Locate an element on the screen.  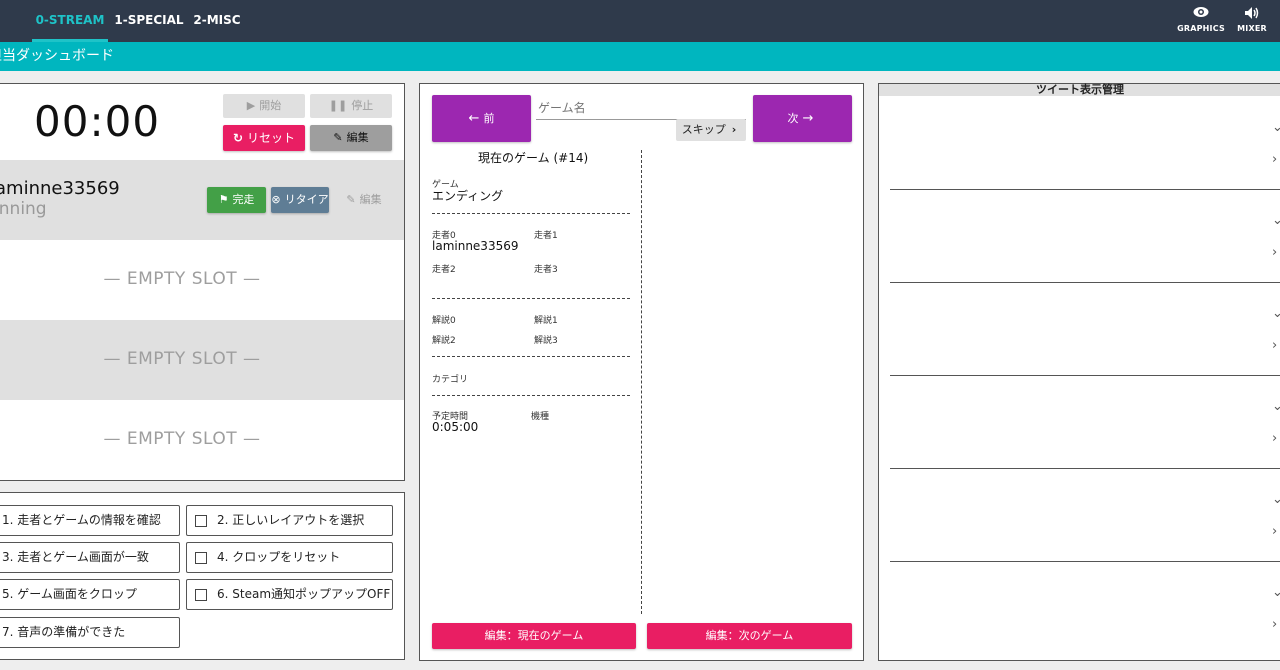
timer-reset-label: リセット is located at coordinates (271, 138).